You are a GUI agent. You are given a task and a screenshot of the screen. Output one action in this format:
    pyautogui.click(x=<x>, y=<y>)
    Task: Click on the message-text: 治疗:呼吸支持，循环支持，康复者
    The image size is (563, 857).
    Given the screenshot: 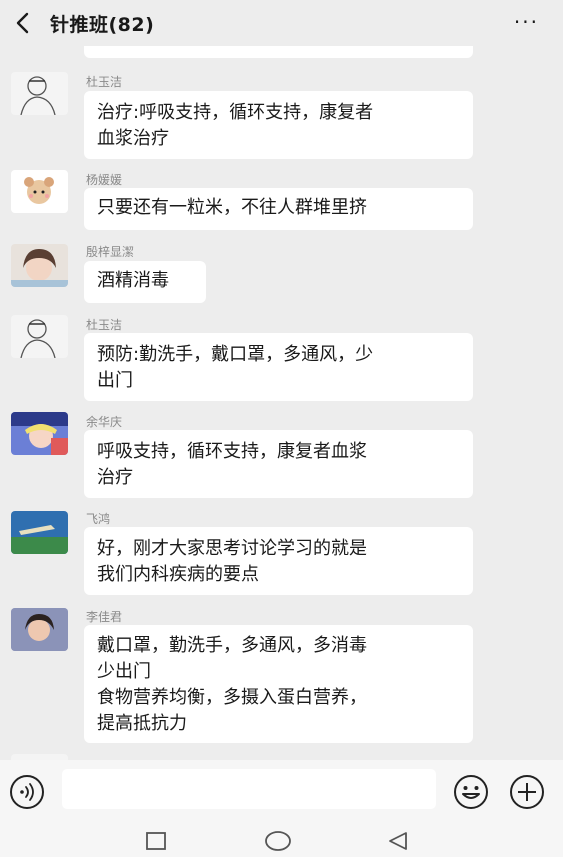 What is the action you would take?
    pyautogui.click(x=235, y=112)
    